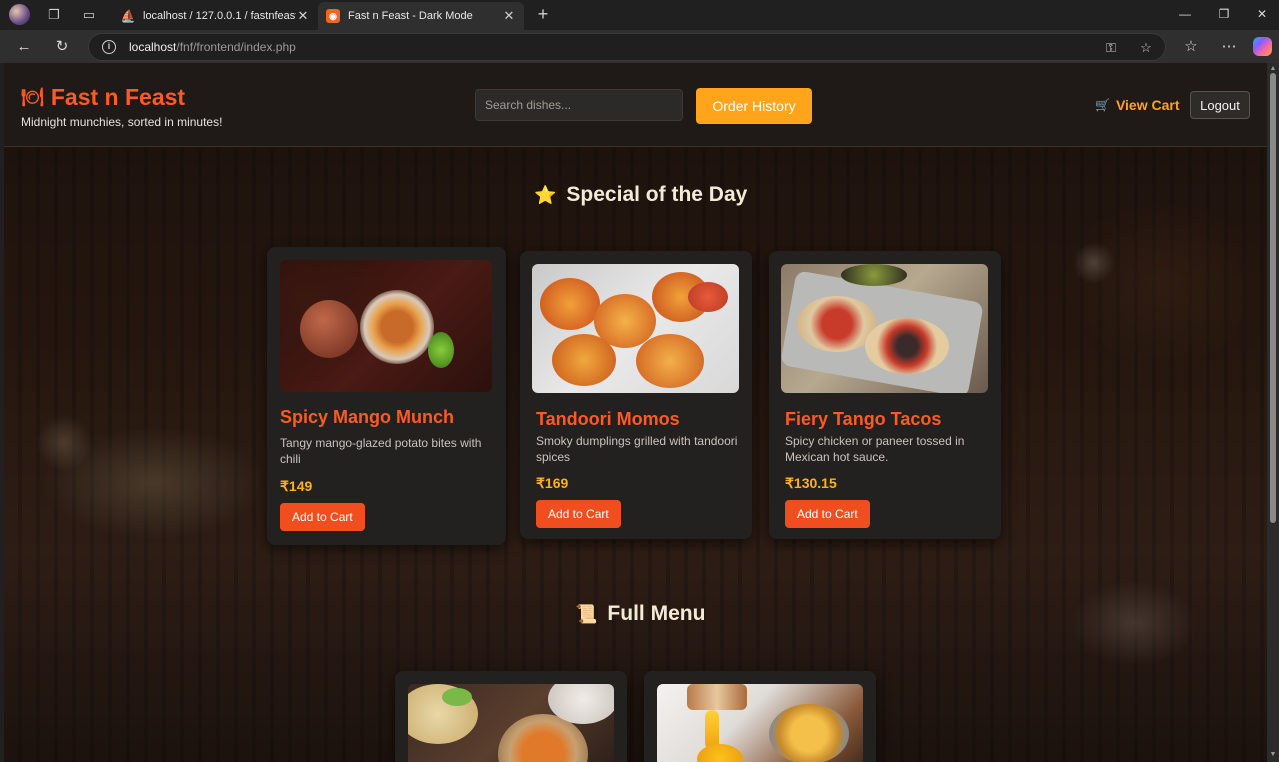  I want to click on profile-avatar, so click(19, 14).